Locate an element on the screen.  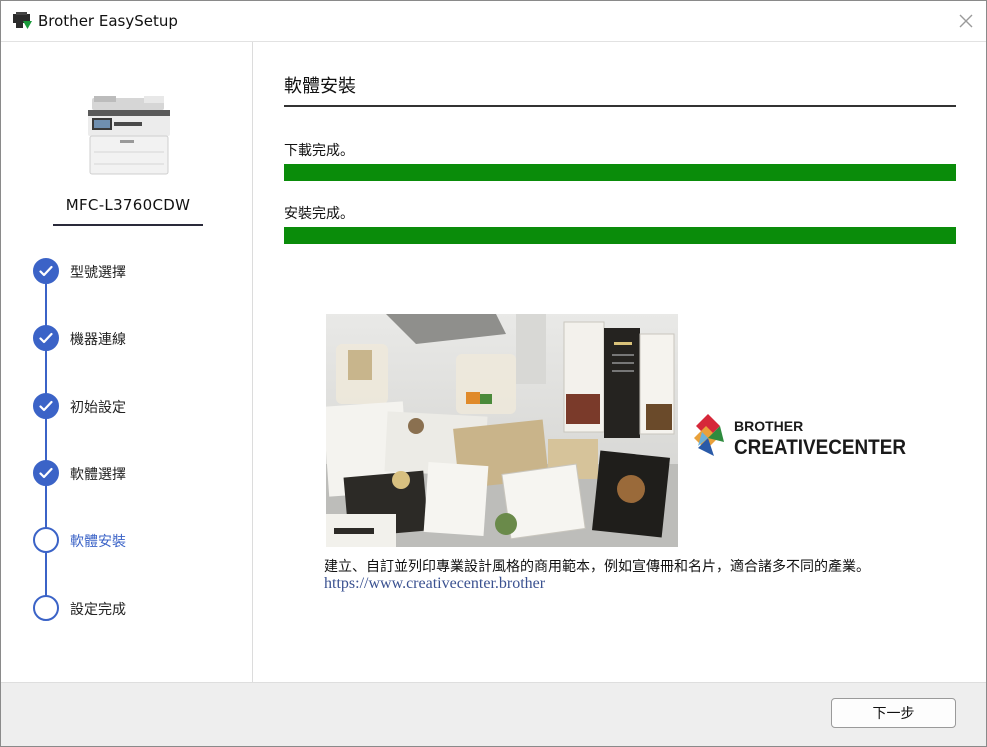
step-setup-complete: 設定完成 is located at coordinates (140, 608).